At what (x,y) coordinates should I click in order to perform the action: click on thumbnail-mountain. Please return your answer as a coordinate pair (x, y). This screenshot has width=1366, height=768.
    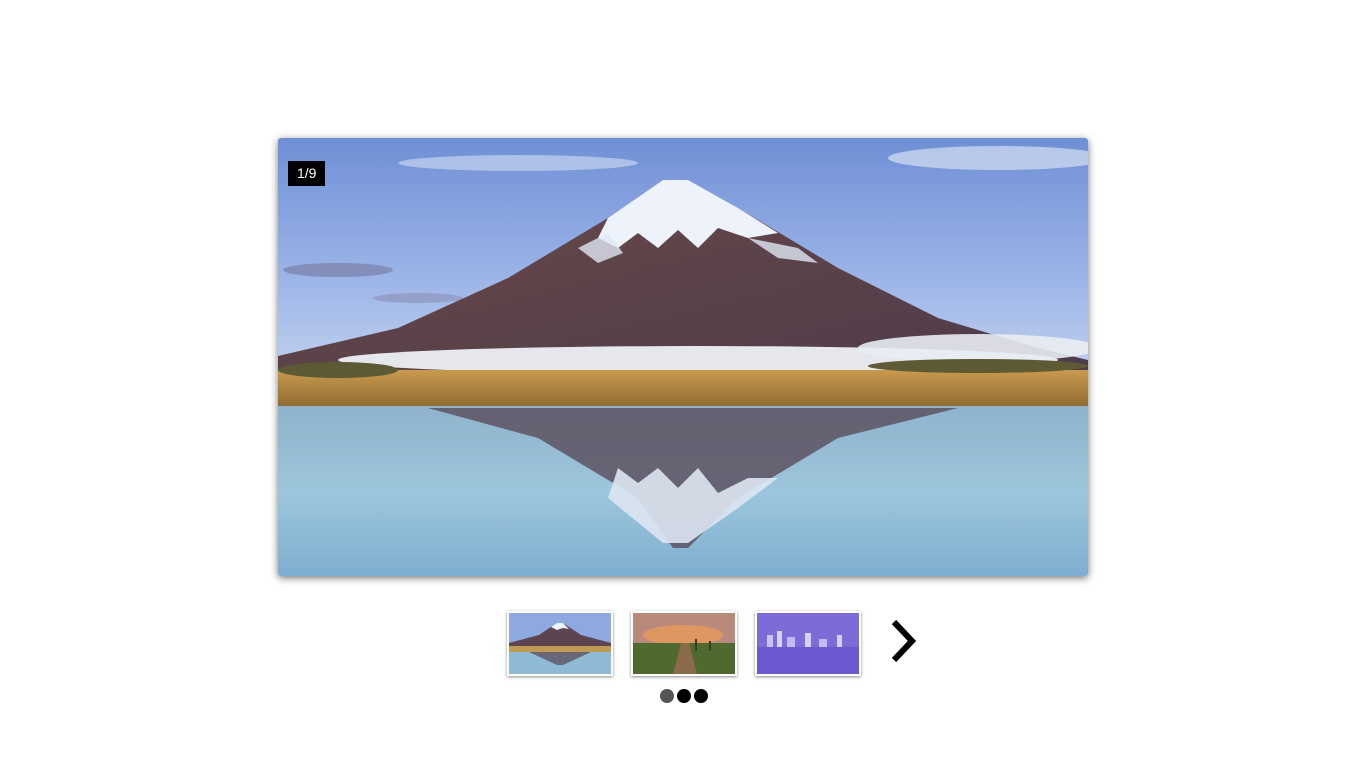
    Looking at the image, I should click on (560, 643).